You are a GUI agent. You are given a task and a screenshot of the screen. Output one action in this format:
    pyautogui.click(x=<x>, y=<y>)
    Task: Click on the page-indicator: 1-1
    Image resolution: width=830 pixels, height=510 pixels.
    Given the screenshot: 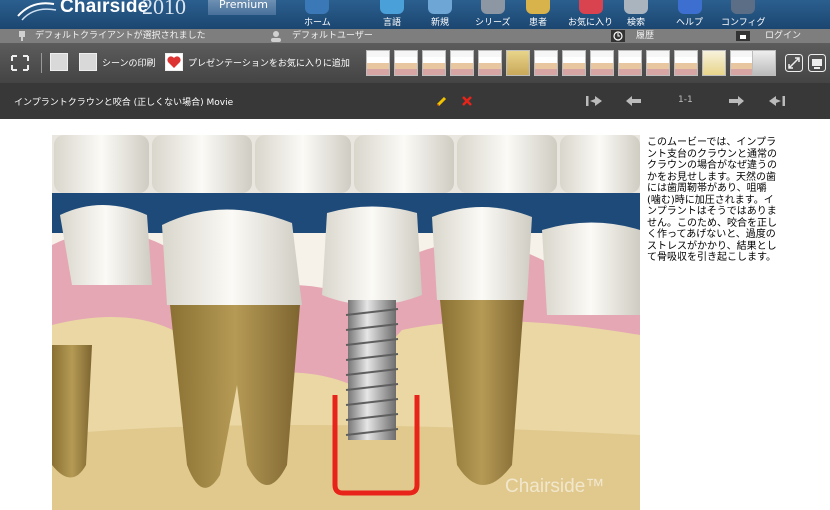 What is the action you would take?
    pyautogui.click(x=685, y=100)
    